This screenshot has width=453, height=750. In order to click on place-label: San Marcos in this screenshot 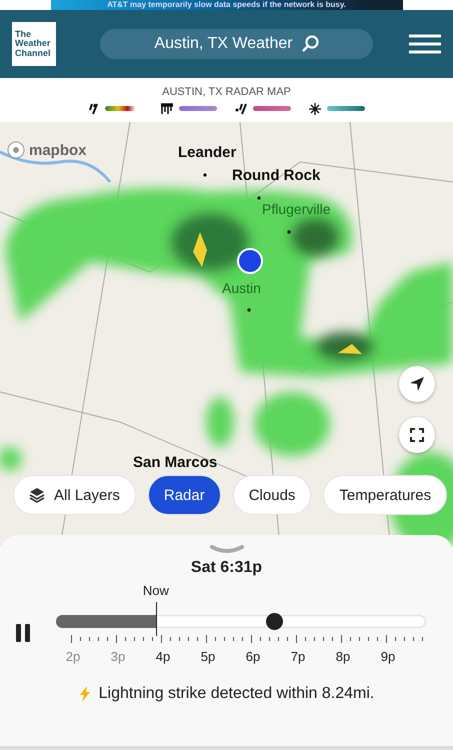, I will do `click(175, 462)`.